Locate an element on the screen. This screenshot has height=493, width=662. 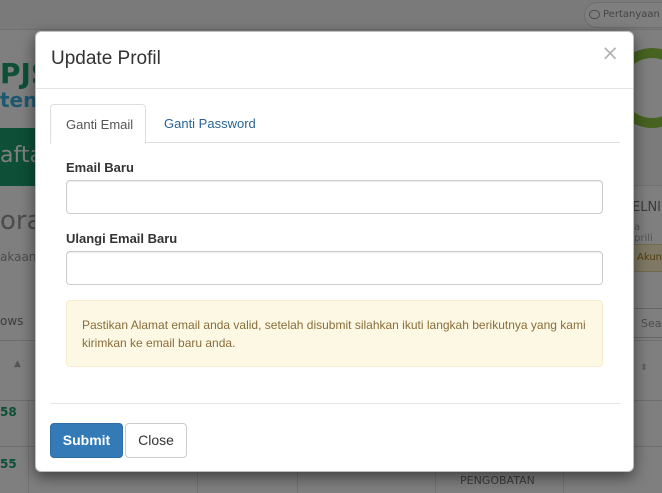
close-button: Close is located at coordinates (156, 440).